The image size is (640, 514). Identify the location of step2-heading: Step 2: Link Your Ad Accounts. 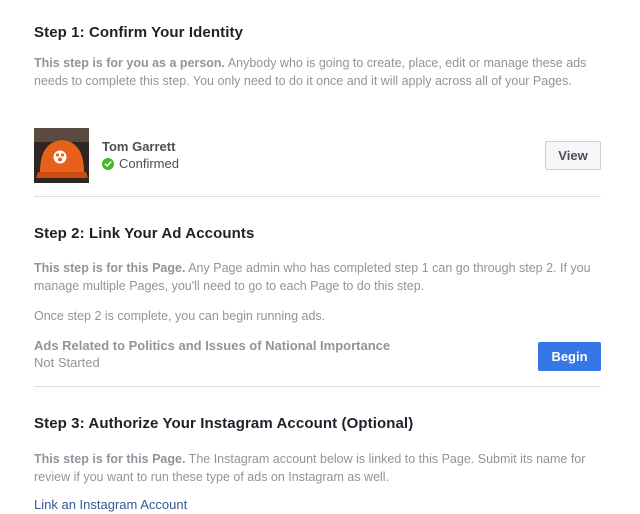
(144, 233).